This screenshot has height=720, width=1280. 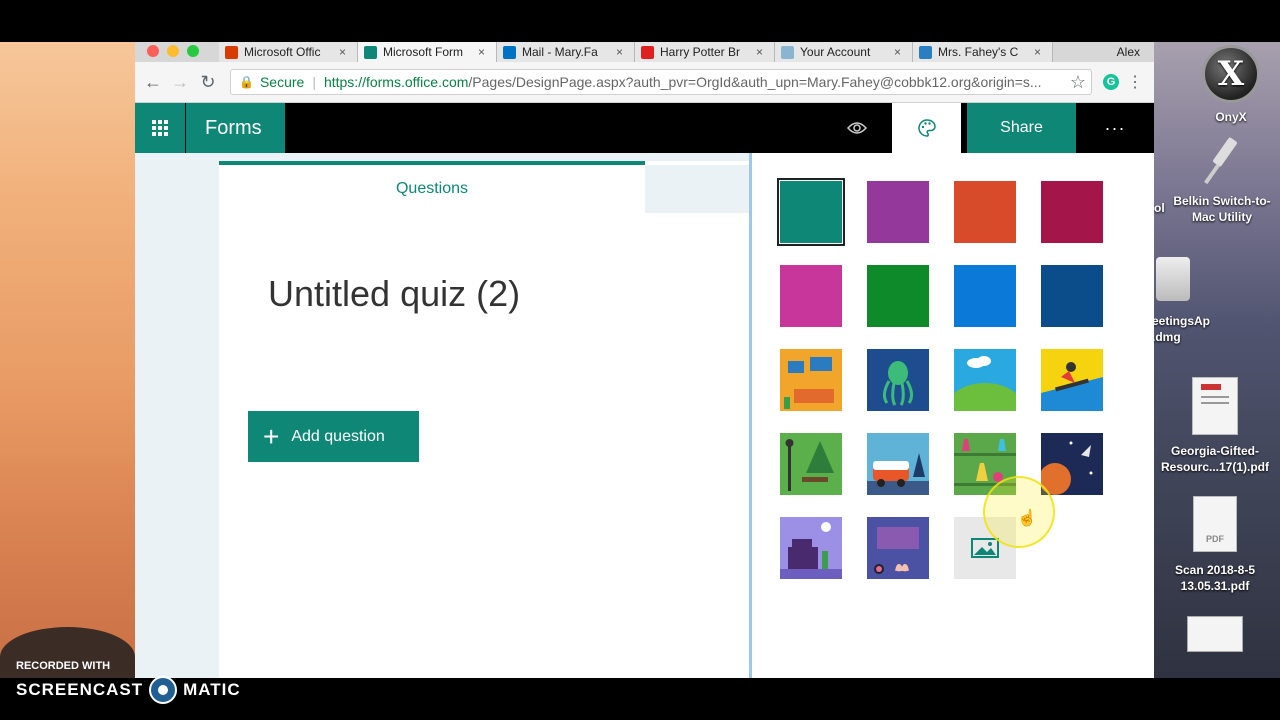 I want to click on quiz-title: Untitled quiz (2), so click(x=394, y=294).